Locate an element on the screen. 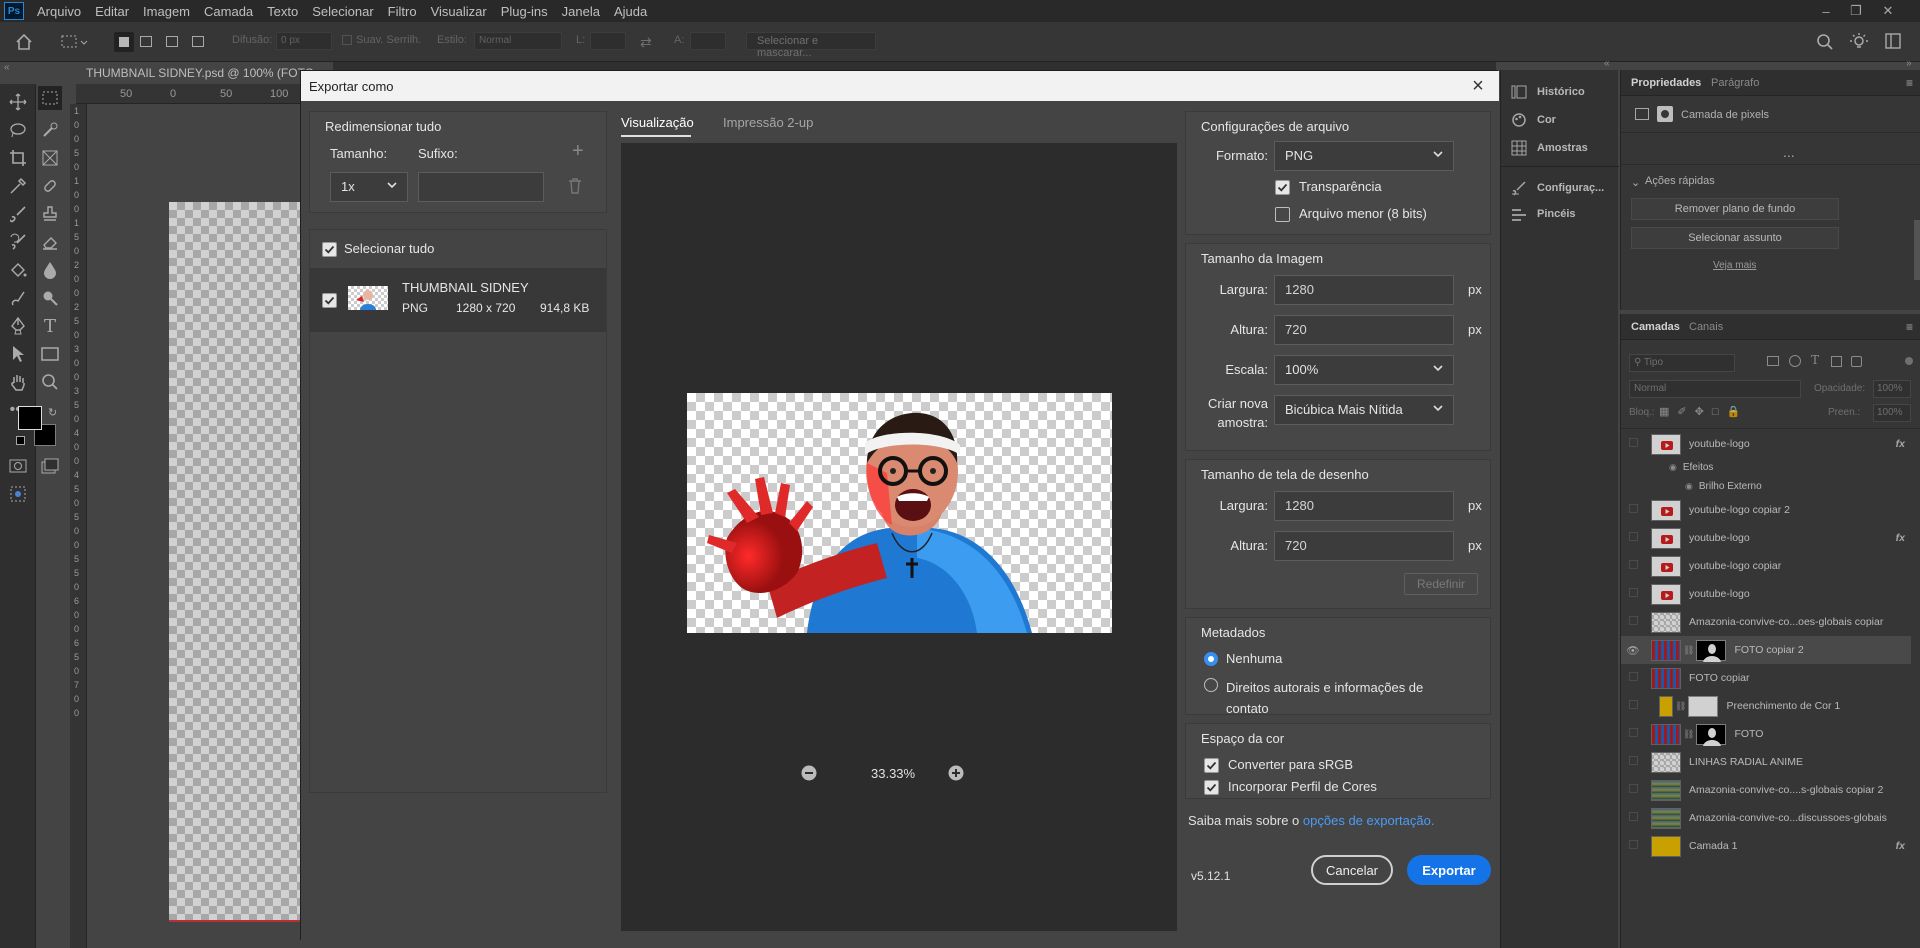 The image size is (1920, 948). size-label: Tamanho: is located at coordinates (359, 153).